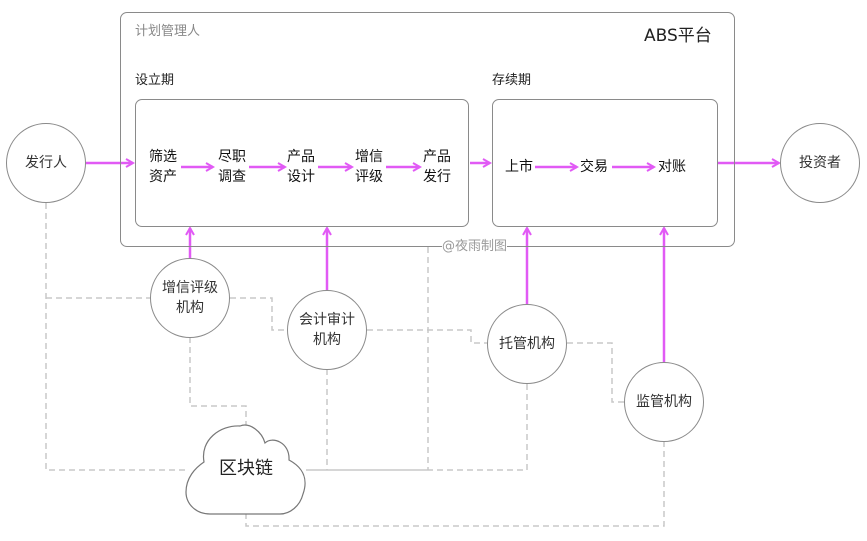 The image size is (867, 541). Describe the element at coordinates (46, 163) in the screenshot. I see `issuer-node: 发行人` at that location.